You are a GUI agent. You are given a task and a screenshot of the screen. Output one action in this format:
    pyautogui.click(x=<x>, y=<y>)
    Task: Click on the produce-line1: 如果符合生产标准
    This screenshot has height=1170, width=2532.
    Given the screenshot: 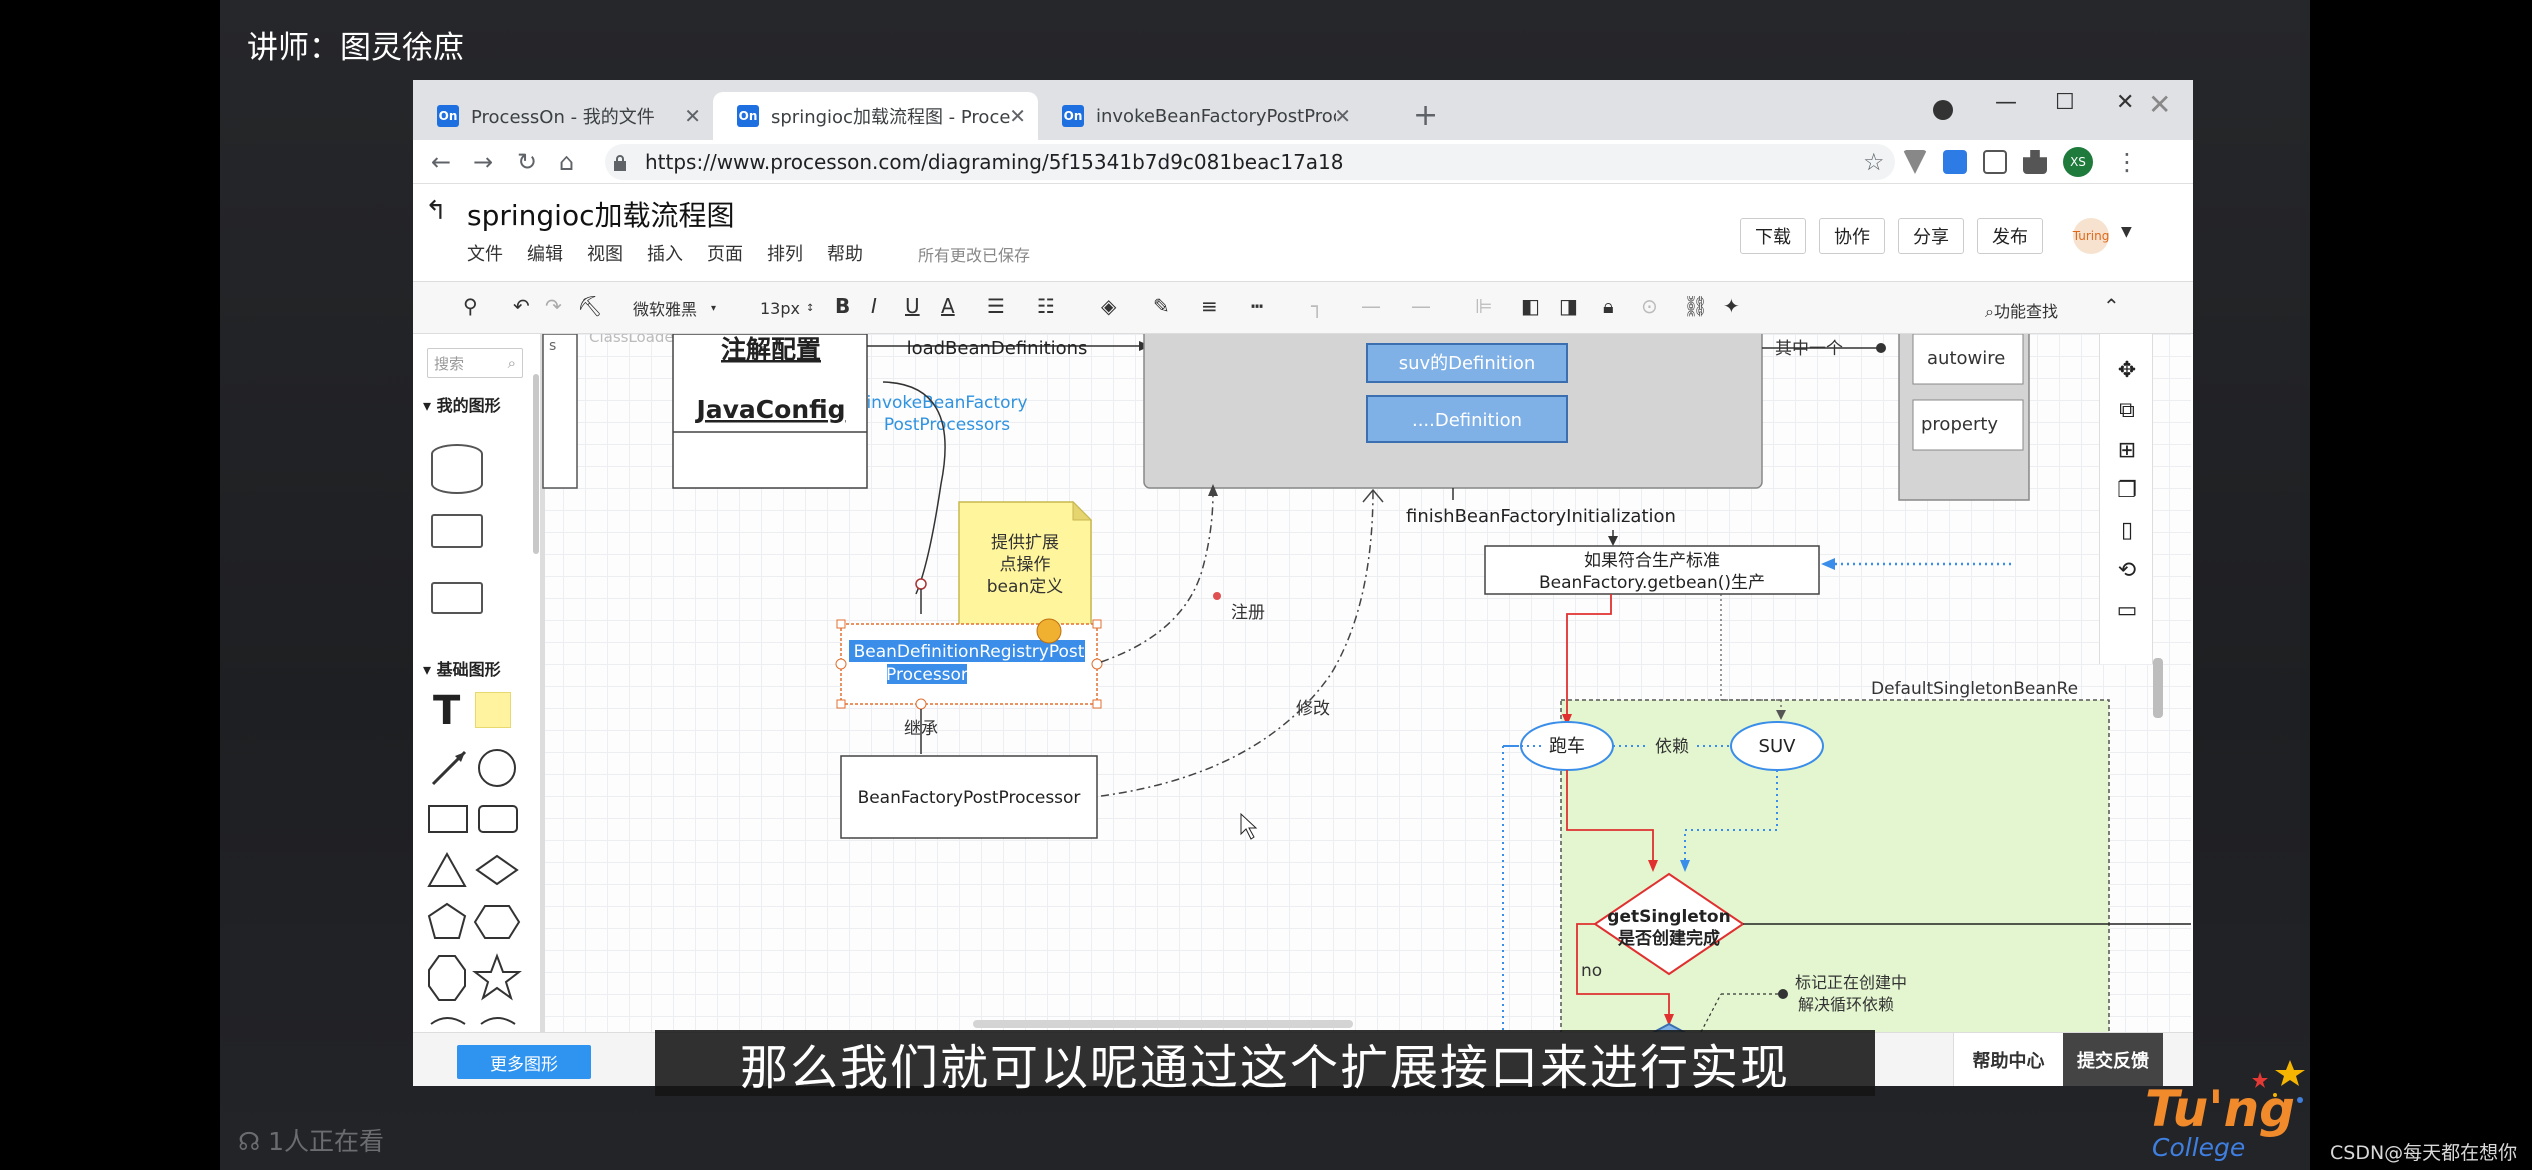 What is the action you would take?
    pyautogui.click(x=1652, y=561)
    